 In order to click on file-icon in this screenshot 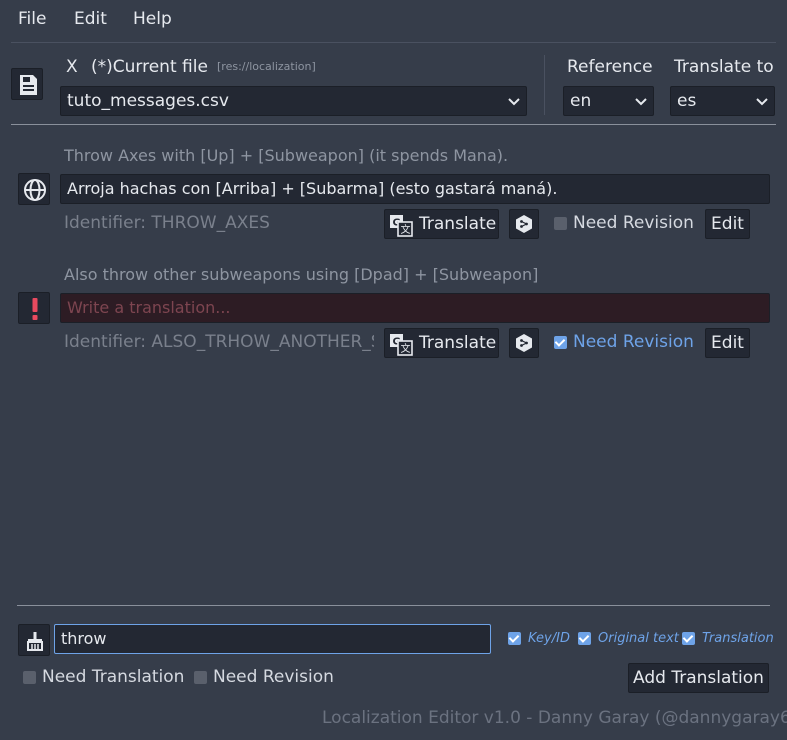, I will do `click(28, 85)`.